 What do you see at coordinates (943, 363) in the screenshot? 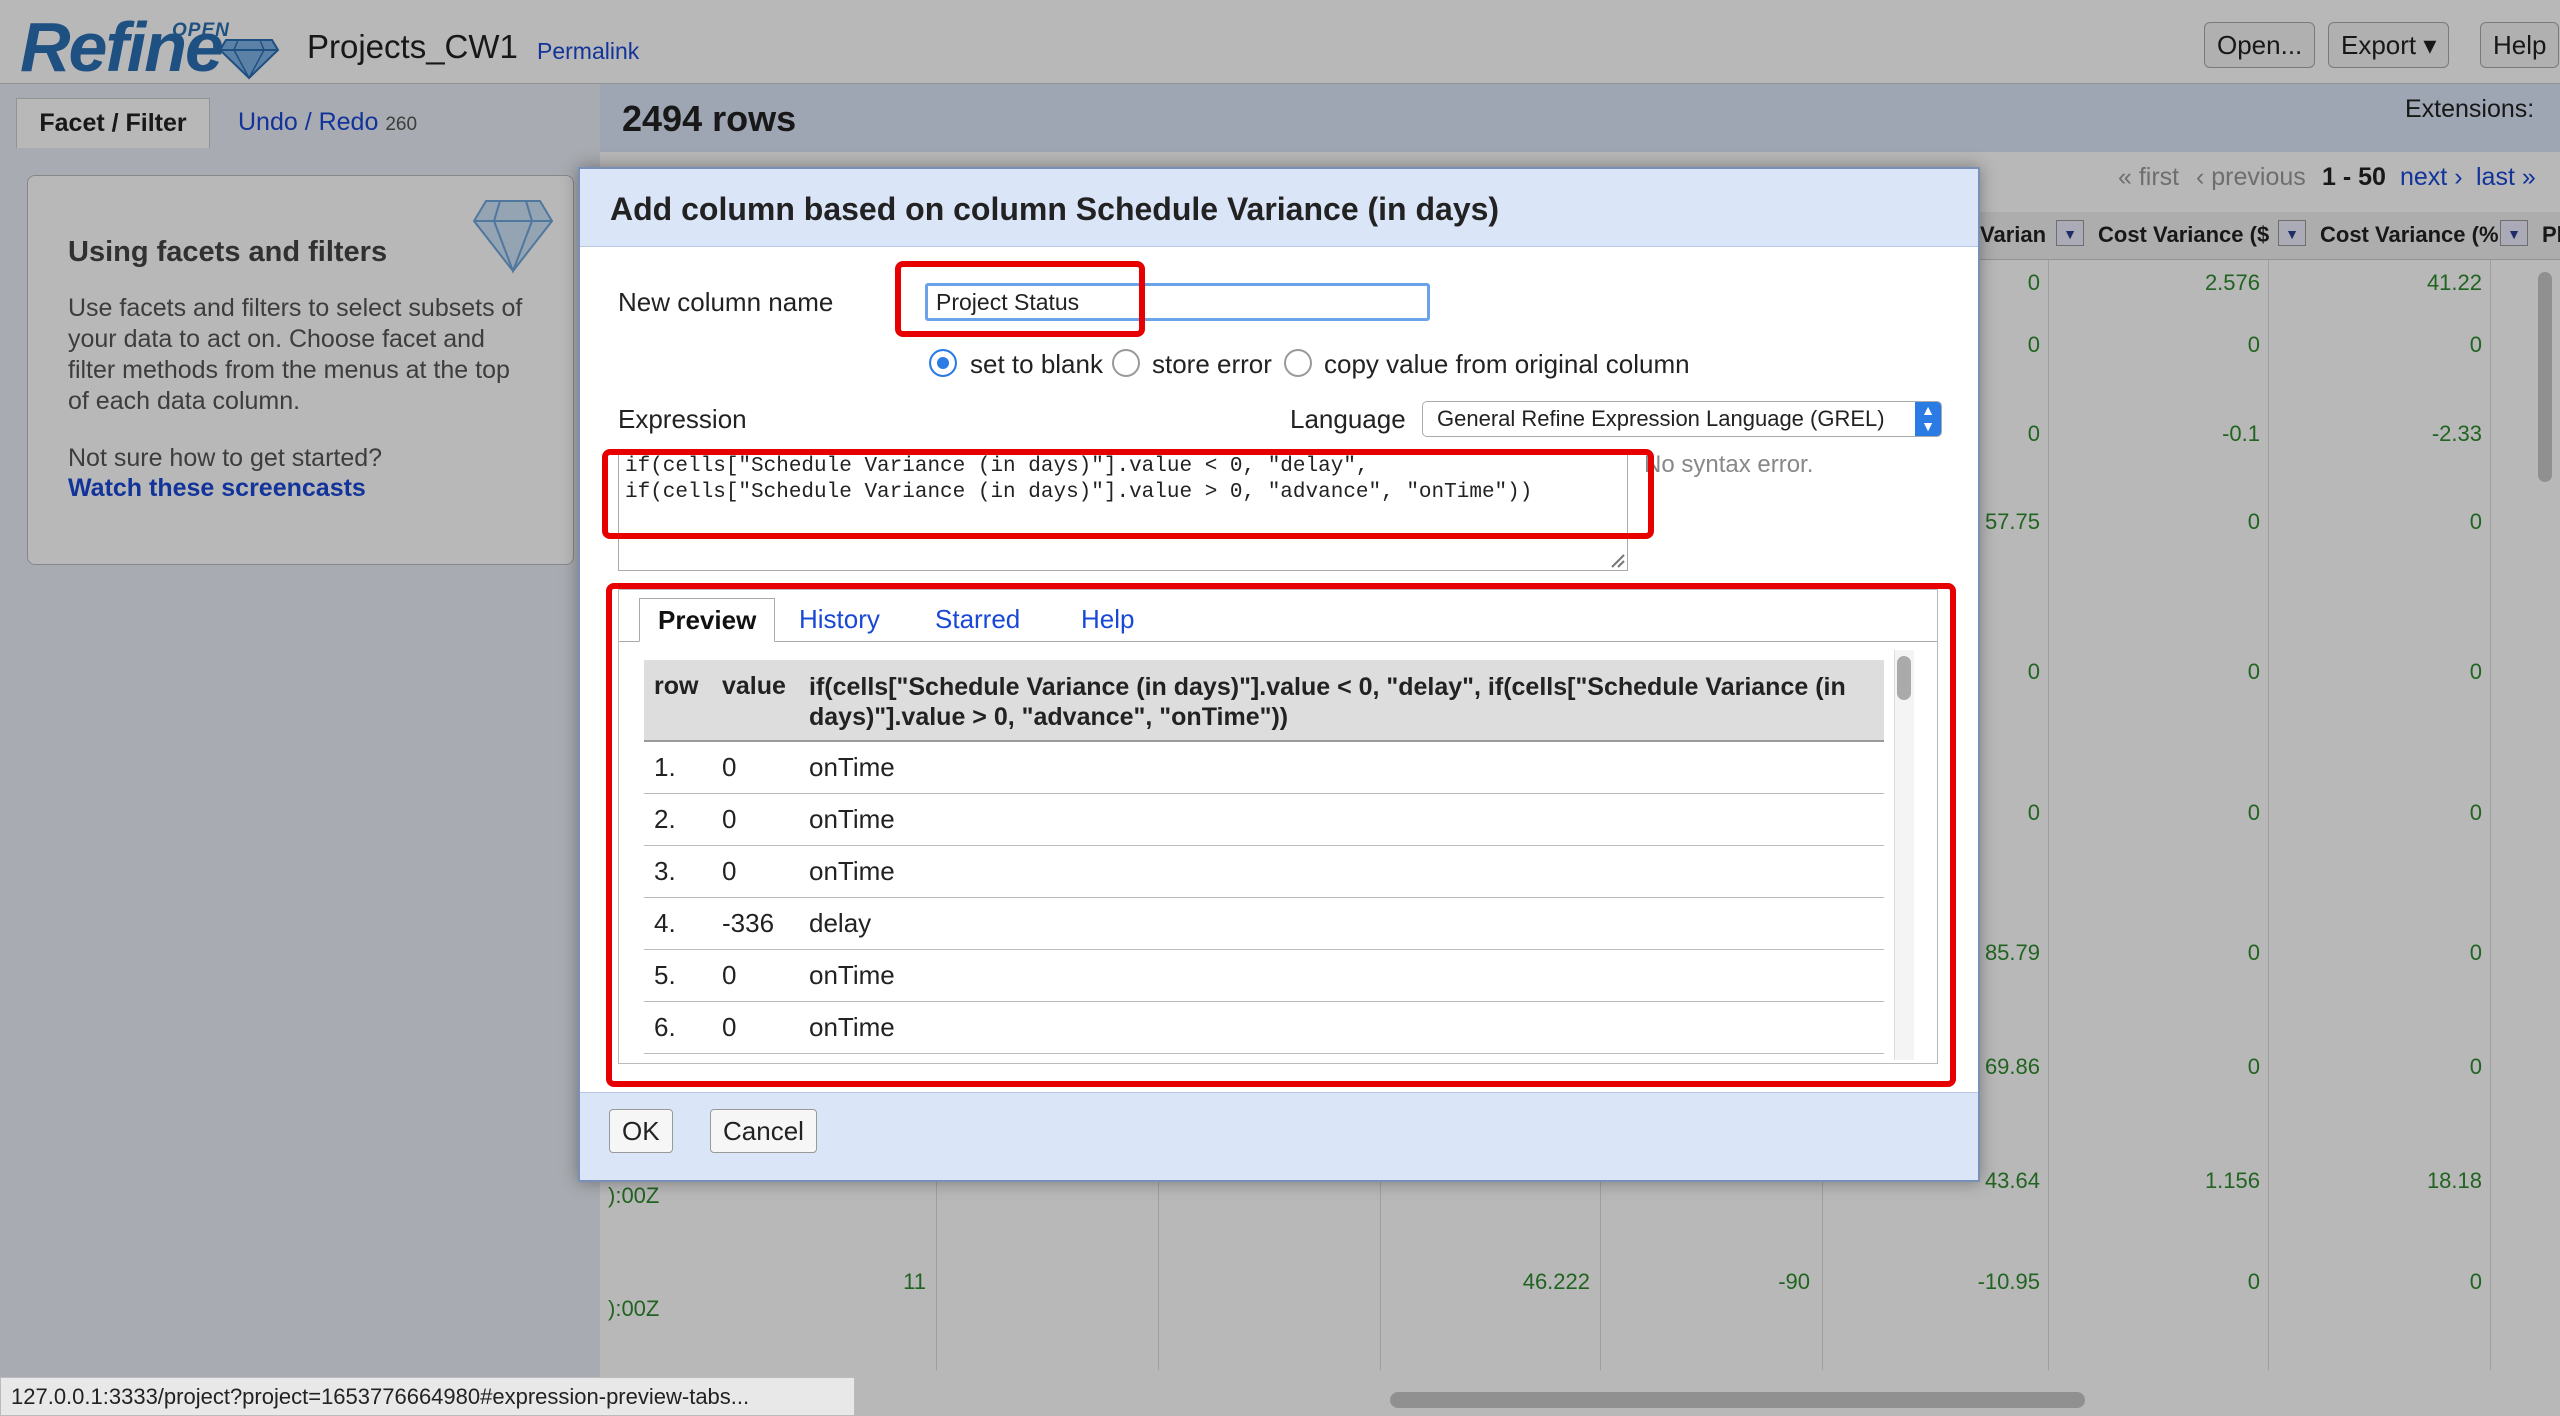
I see `on-error-set-blank-radio` at bounding box center [943, 363].